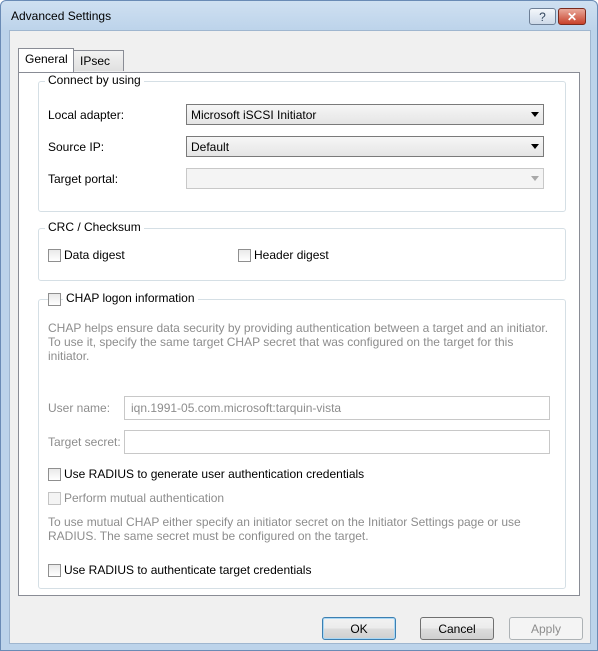 This screenshot has height=651, width=598. I want to click on close-icon: ✕, so click(572, 16).